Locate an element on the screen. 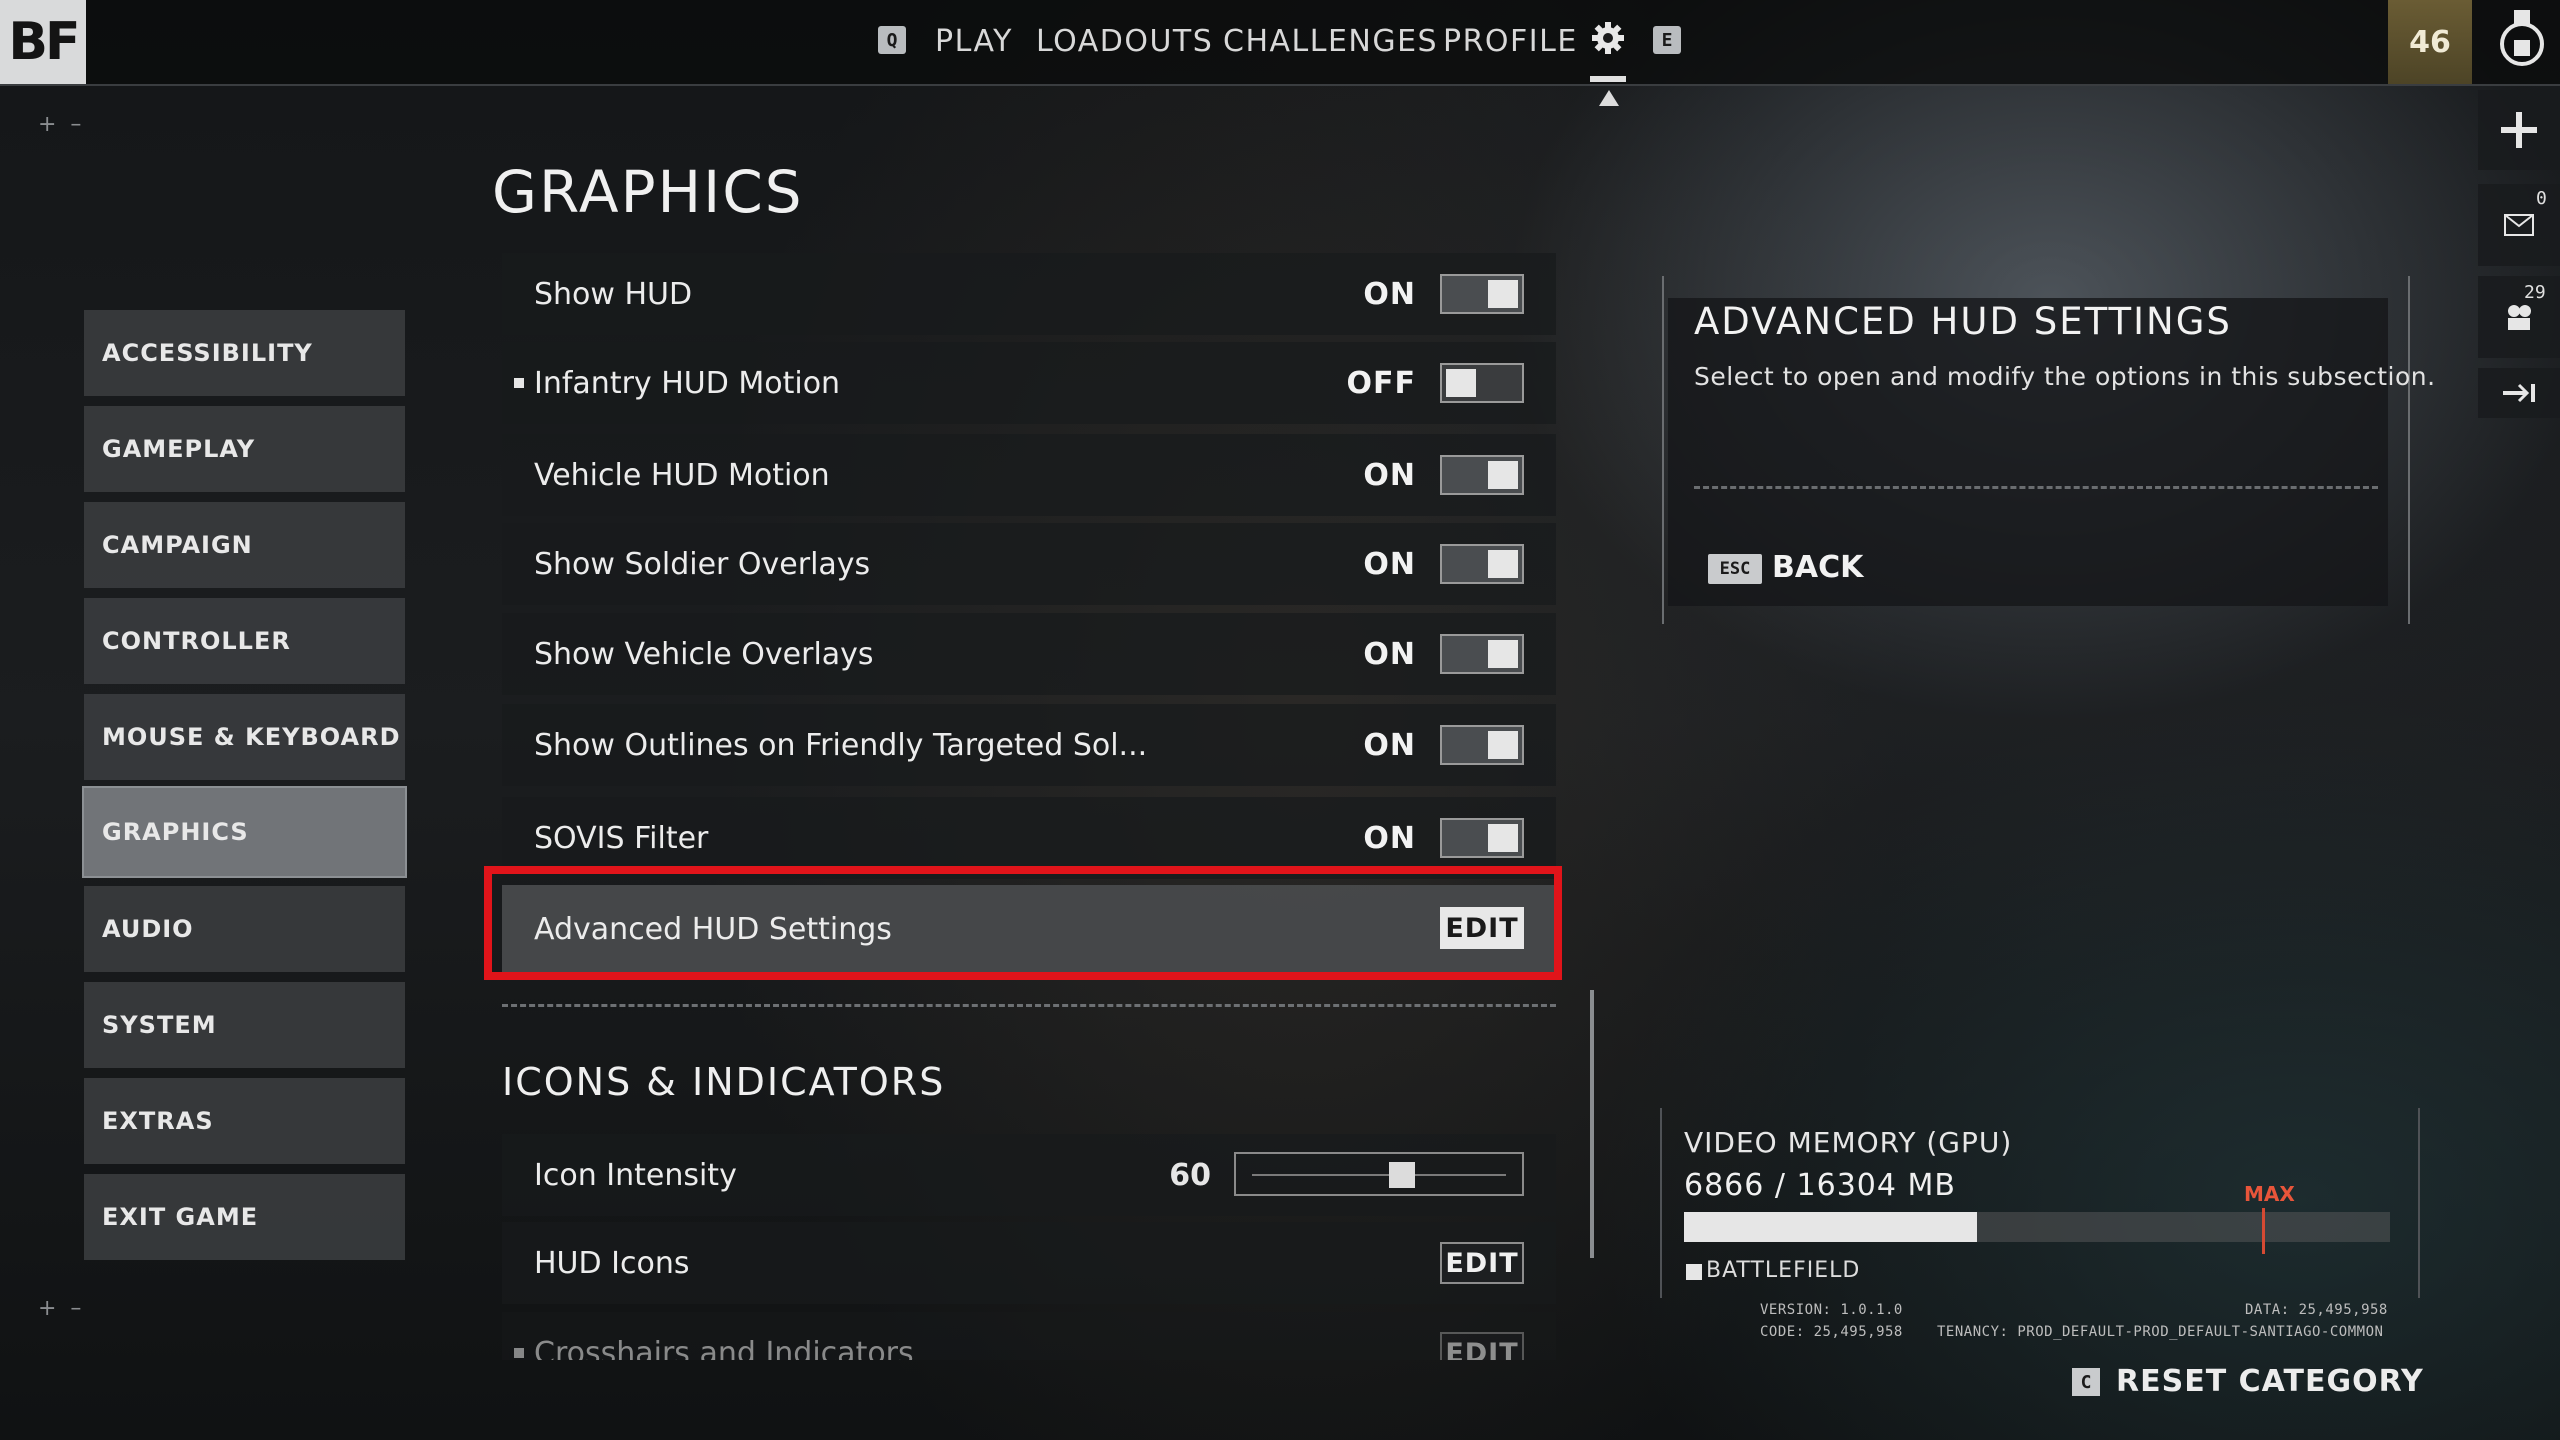 This screenshot has height=1440, width=2560. sidebar-item-system: SYSTEM is located at coordinates (244, 1025).